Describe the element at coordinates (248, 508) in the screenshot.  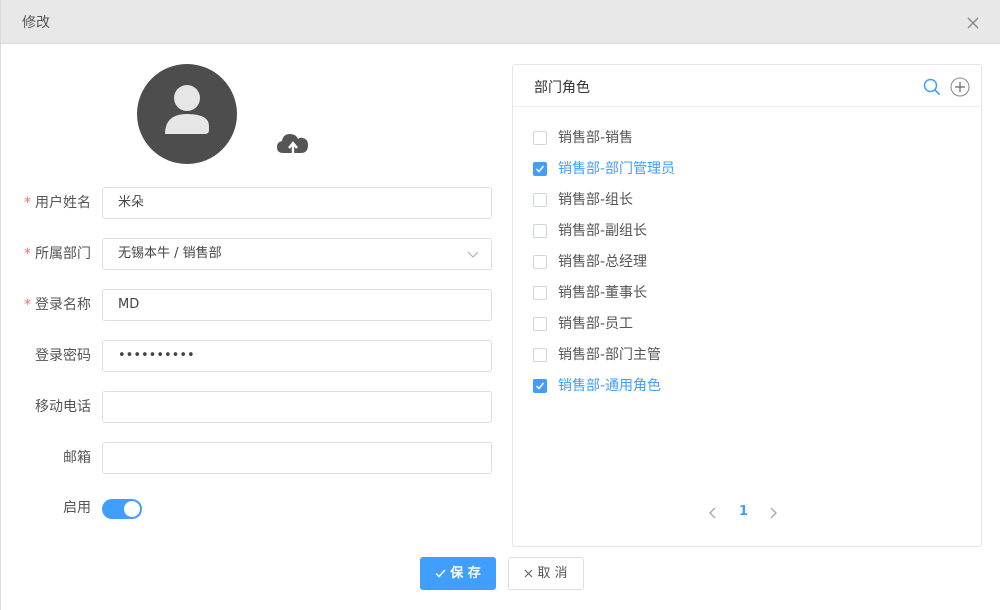
I see `form-row-enable: 启用` at that location.